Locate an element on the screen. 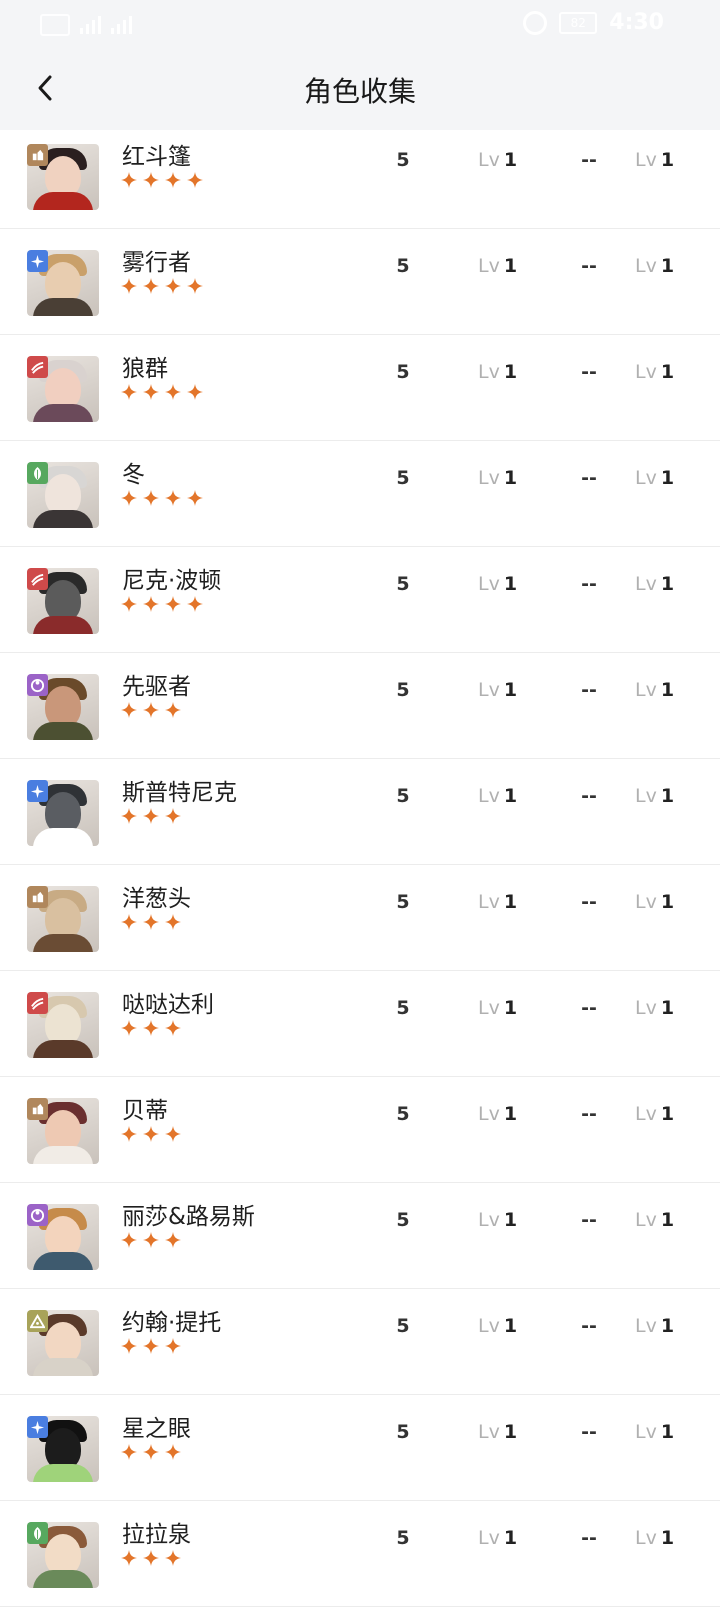  character-row: 哒哒达利 5 Lv 1 -- Lv 1 is located at coordinates (360, 1024).